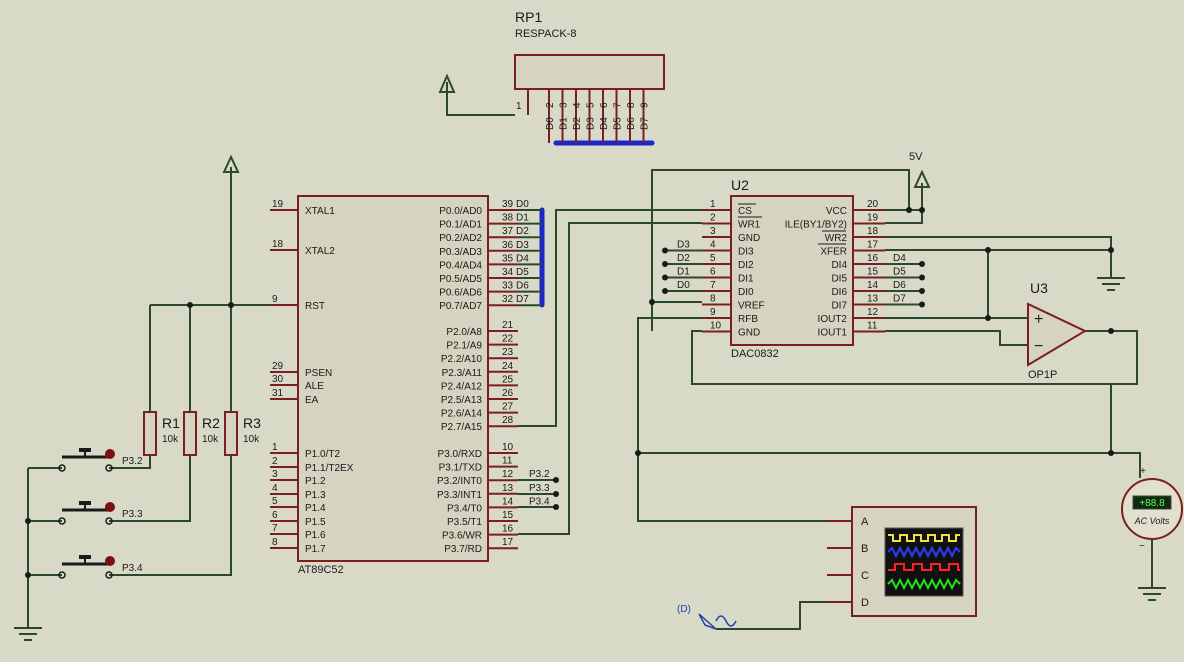  Describe the element at coordinates (315, 495) in the screenshot. I see `mcu-pin-name: P1.3` at that location.